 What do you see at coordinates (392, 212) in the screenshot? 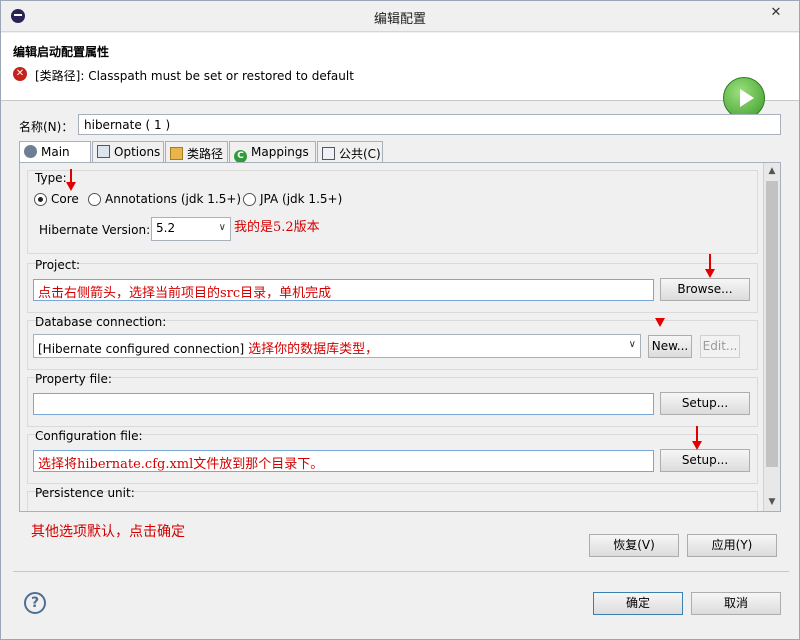
I see `type-group` at bounding box center [392, 212].